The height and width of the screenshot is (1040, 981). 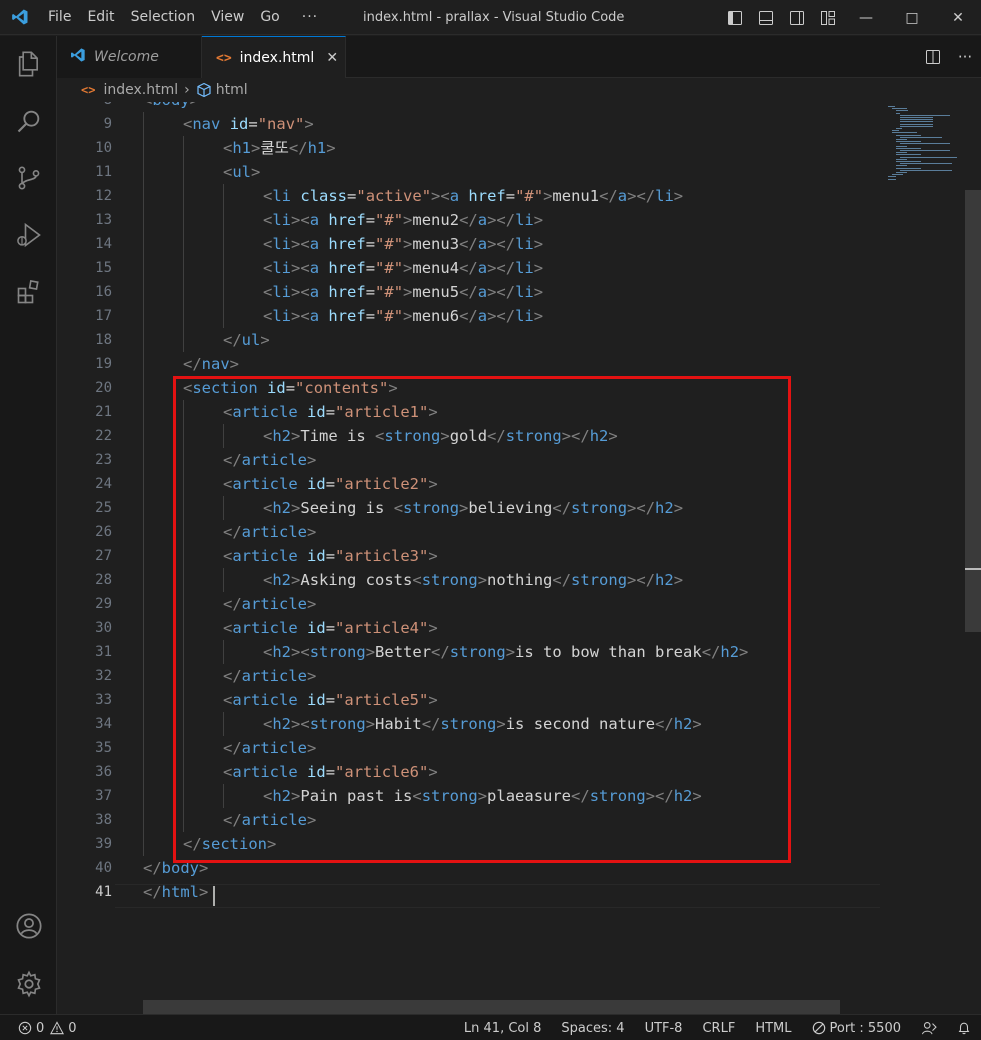 What do you see at coordinates (922, 147) in the screenshot?
I see `minimap` at bounding box center [922, 147].